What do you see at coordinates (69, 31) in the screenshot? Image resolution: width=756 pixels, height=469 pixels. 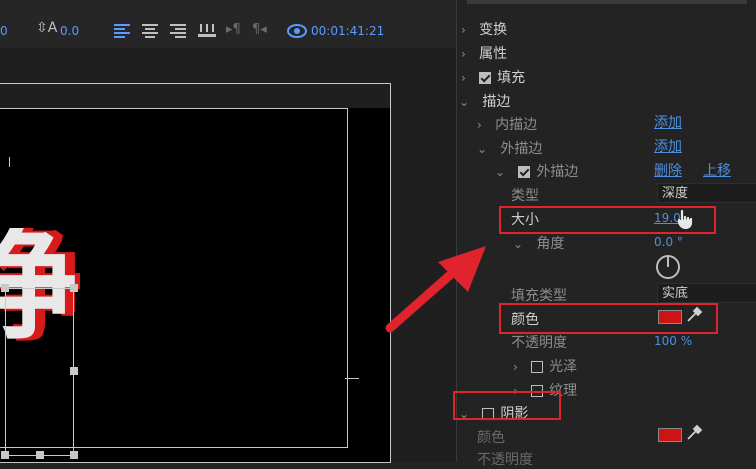 I see `tracking-value: 0.0` at bounding box center [69, 31].